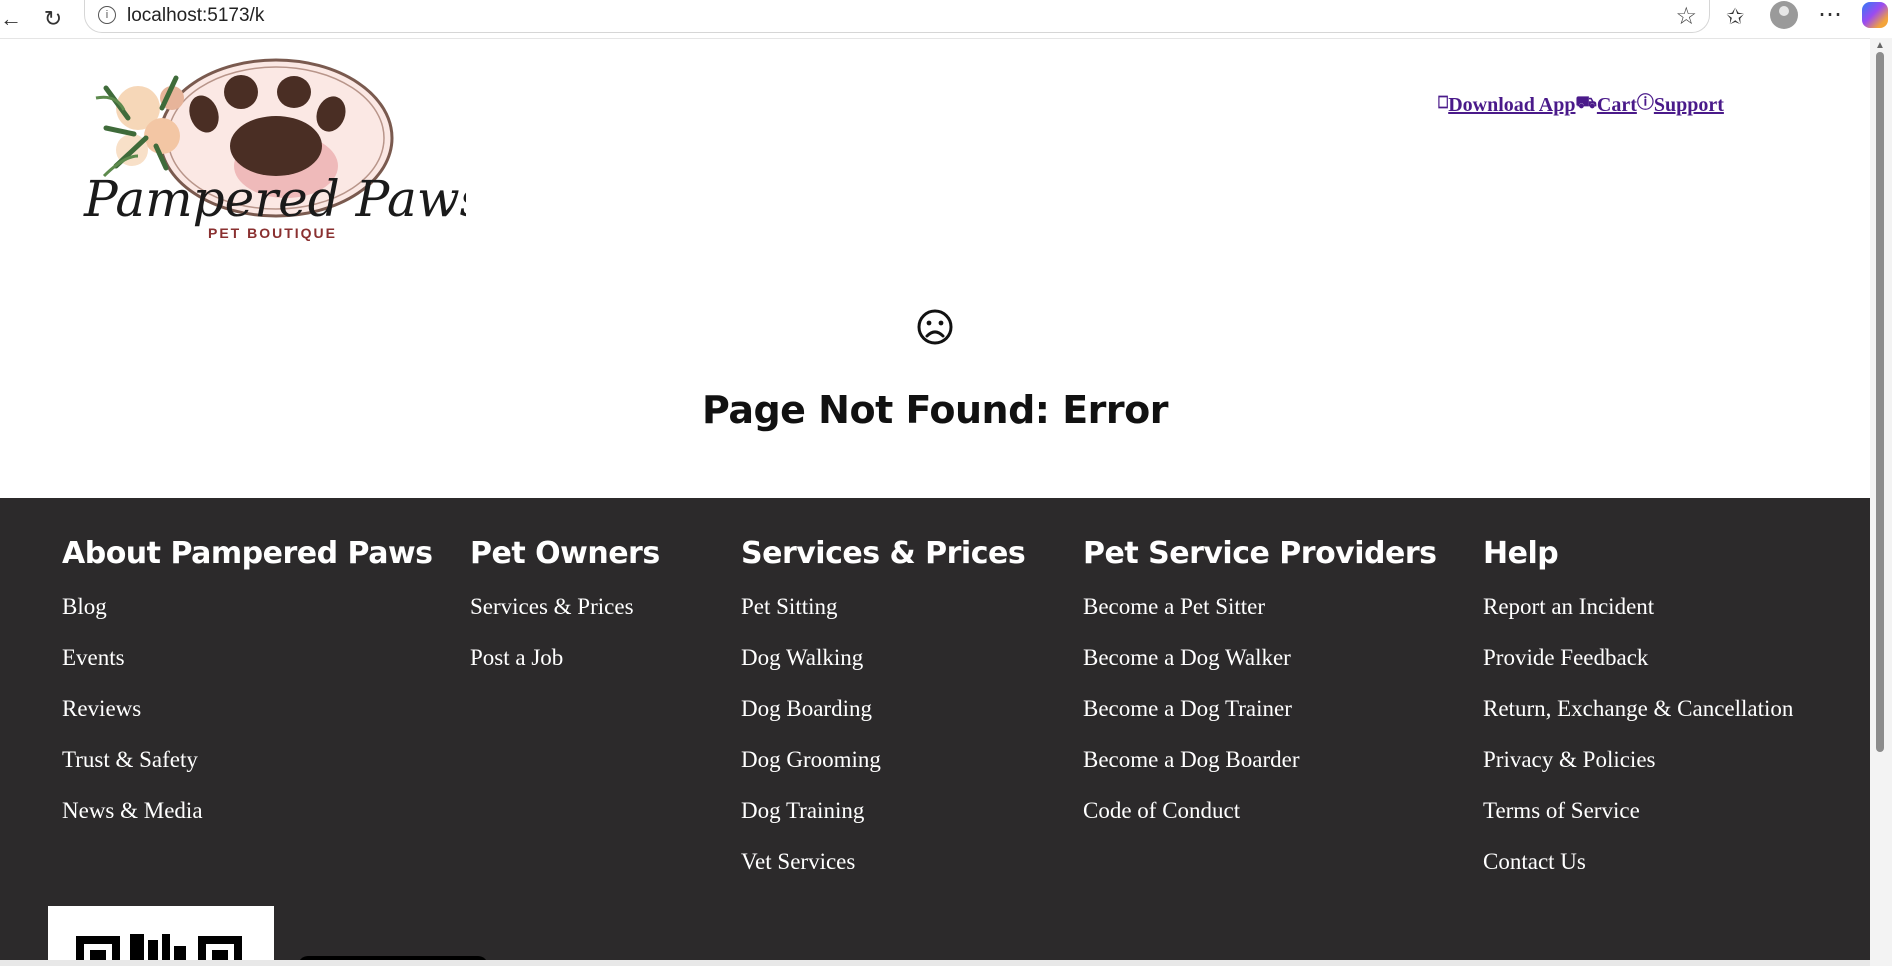 The width and height of the screenshot is (1892, 966). I want to click on footer-link-dog-grooming: Dog Grooming, so click(883, 771).